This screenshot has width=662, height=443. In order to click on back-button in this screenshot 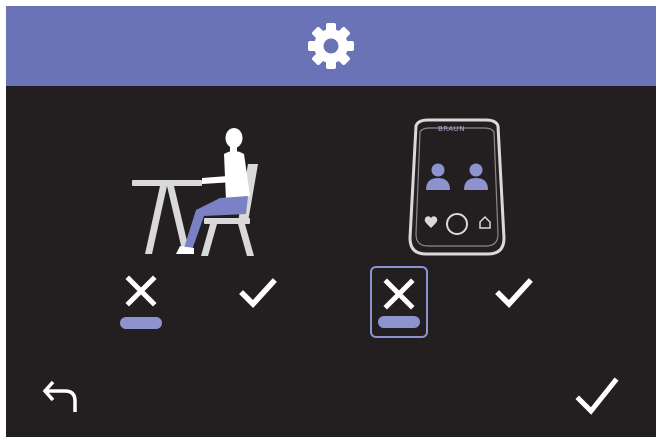, I will do `click(60, 395)`.